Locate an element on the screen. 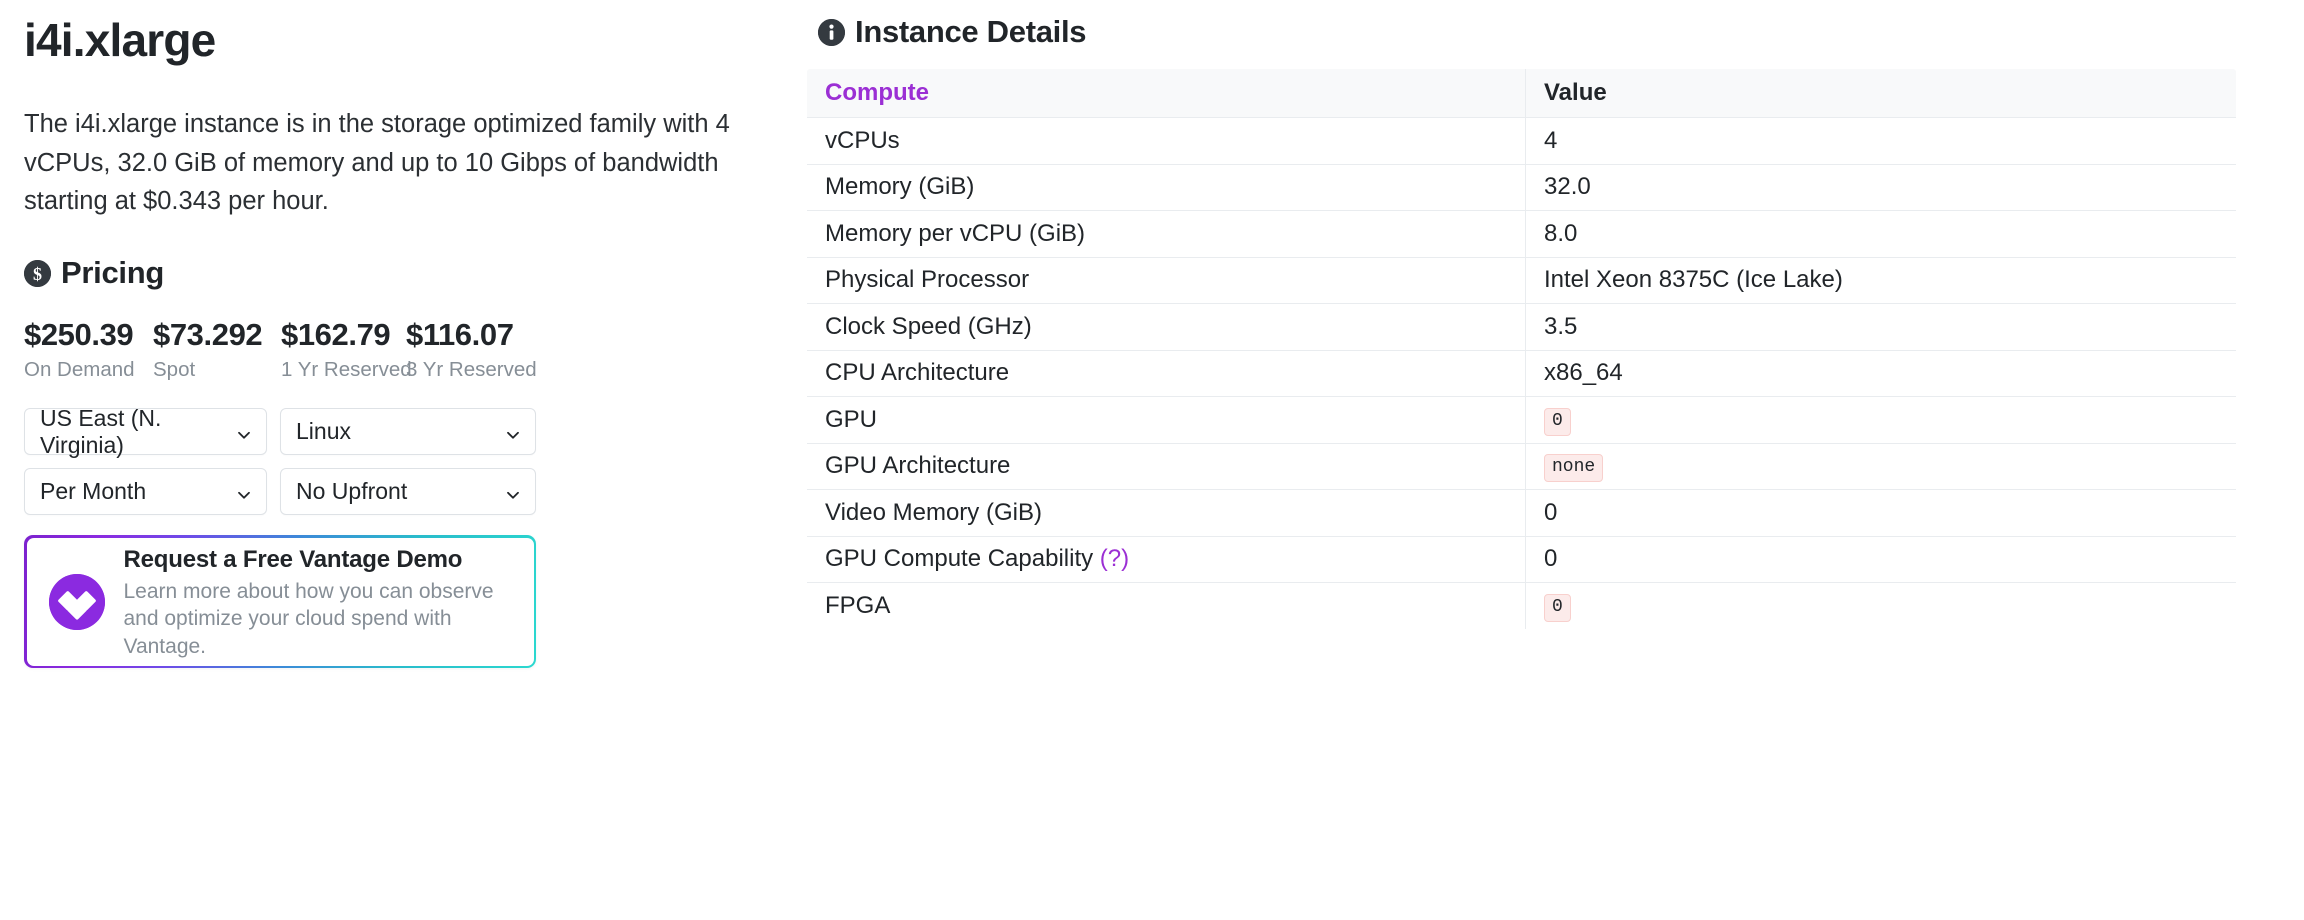  row-label: Physical Processor is located at coordinates (1166, 280).